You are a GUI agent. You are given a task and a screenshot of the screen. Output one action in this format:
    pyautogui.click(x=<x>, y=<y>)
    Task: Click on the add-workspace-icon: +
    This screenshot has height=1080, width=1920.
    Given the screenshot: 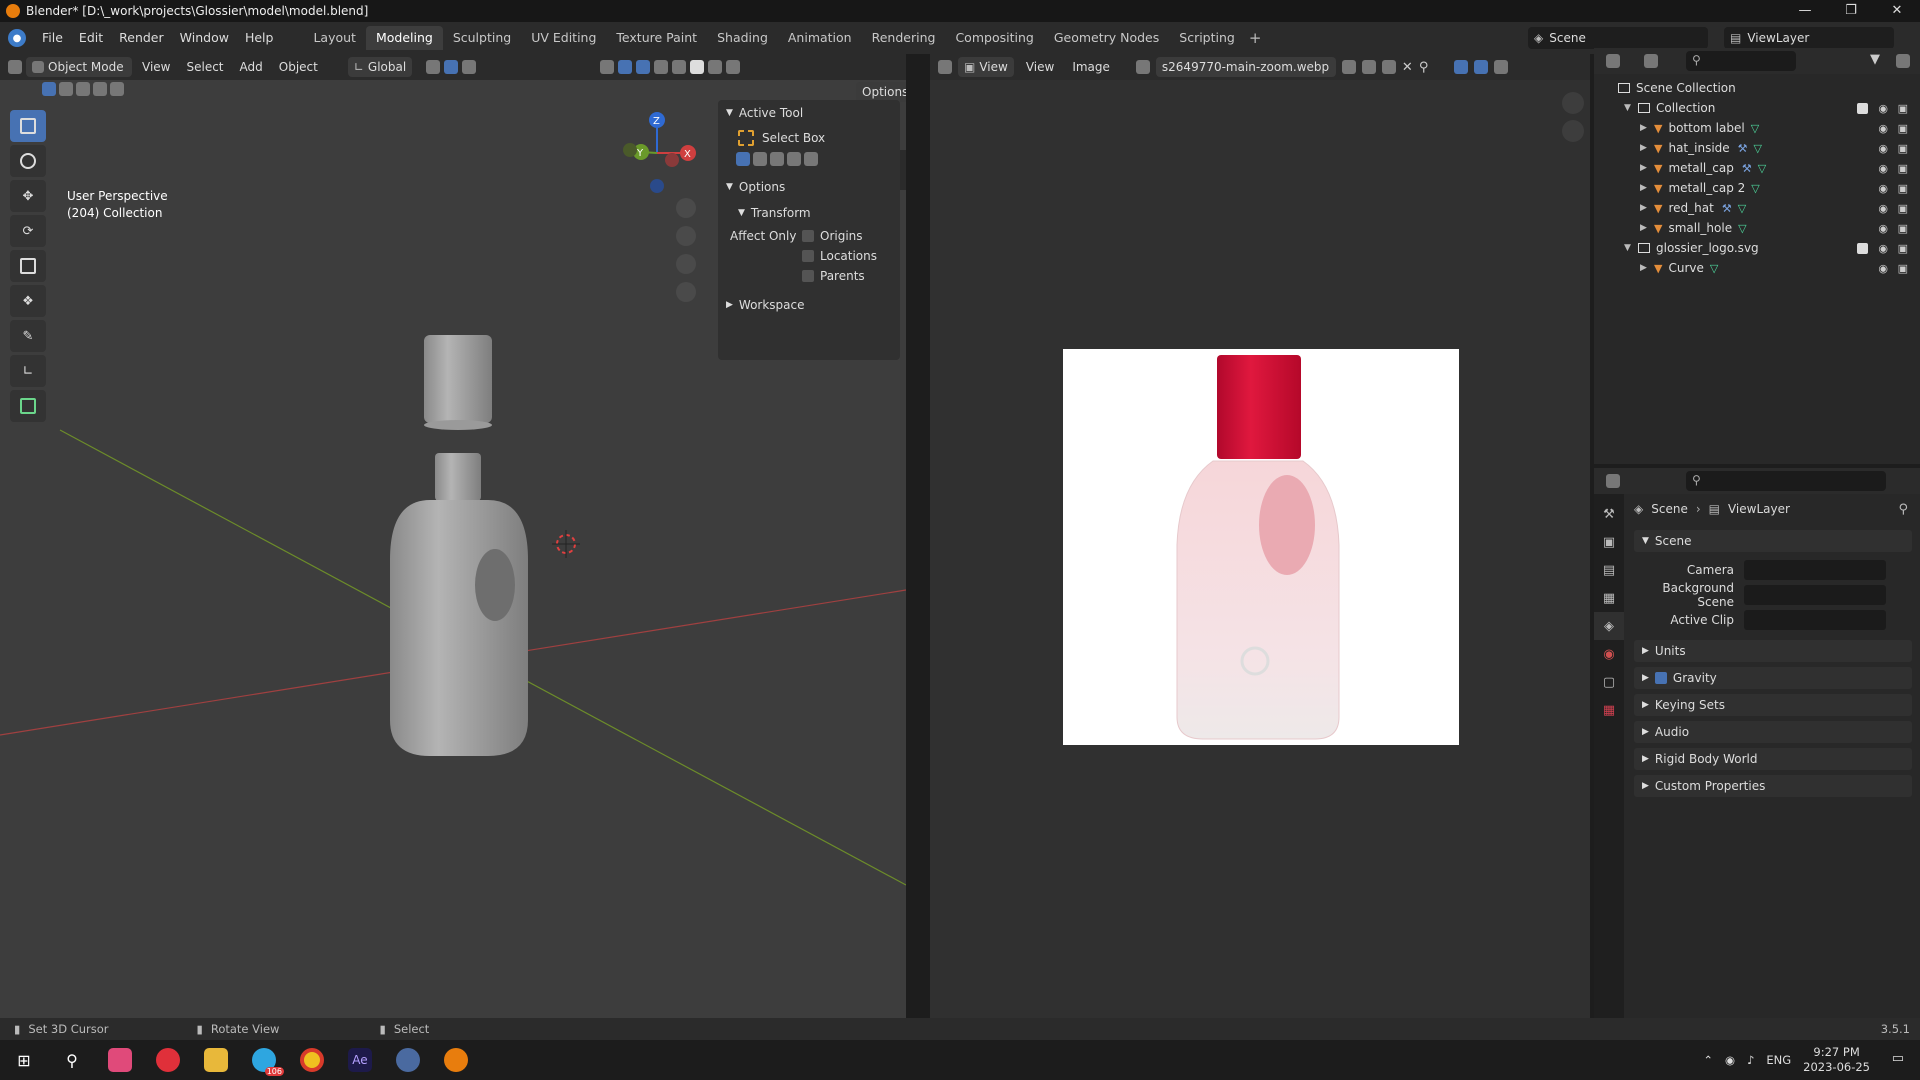 What is the action you would take?
    pyautogui.click(x=1255, y=38)
    